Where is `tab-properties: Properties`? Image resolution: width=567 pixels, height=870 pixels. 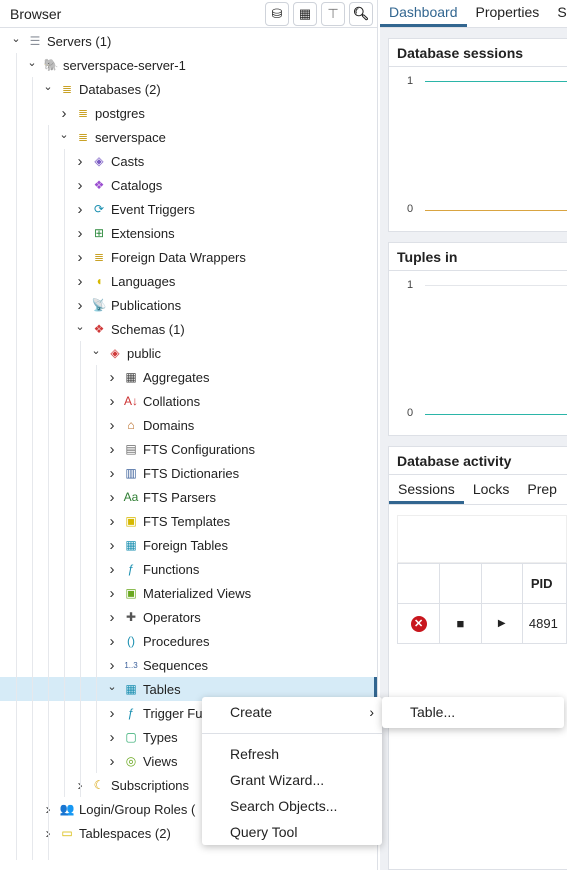 tab-properties: Properties is located at coordinates (508, 13).